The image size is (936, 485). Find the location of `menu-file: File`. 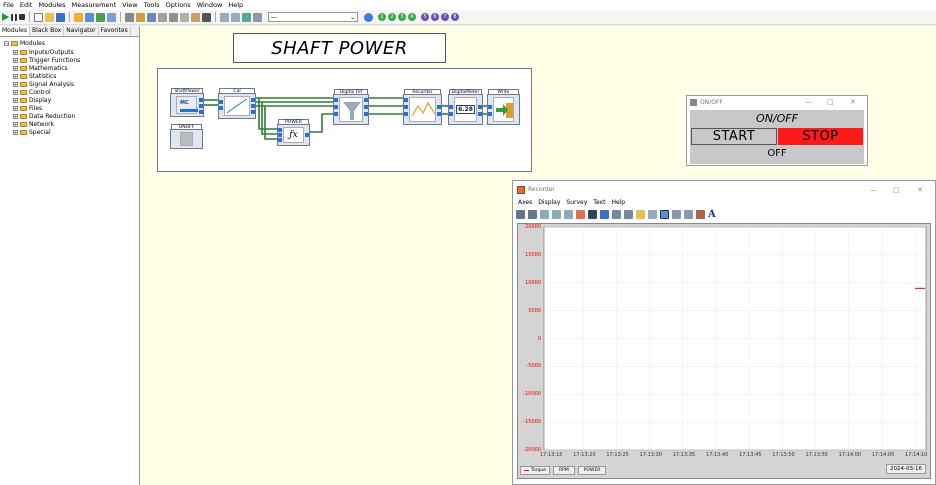

menu-file: File is located at coordinates (8, 5).